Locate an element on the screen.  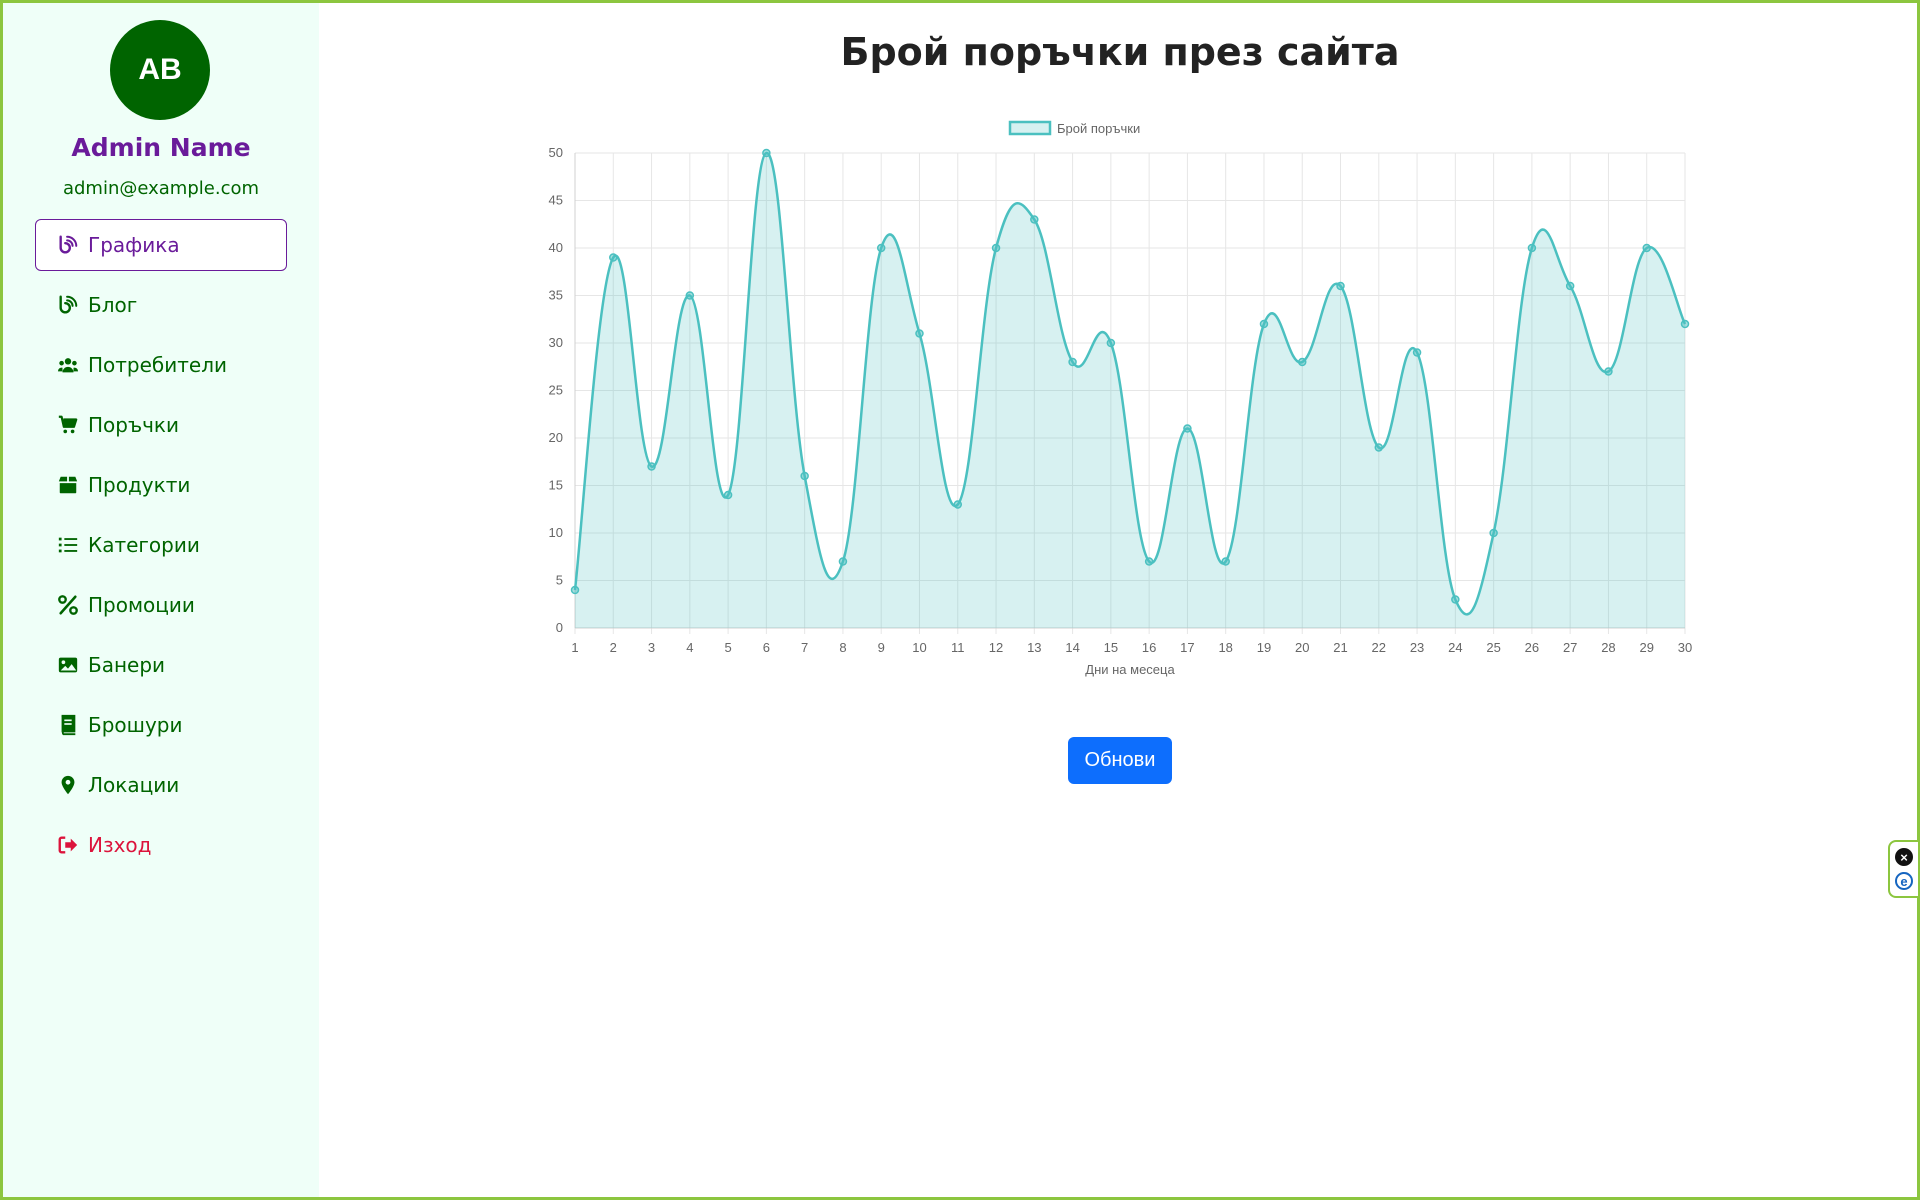
x-tick-label: 8 is located at coordinates (842, 647).